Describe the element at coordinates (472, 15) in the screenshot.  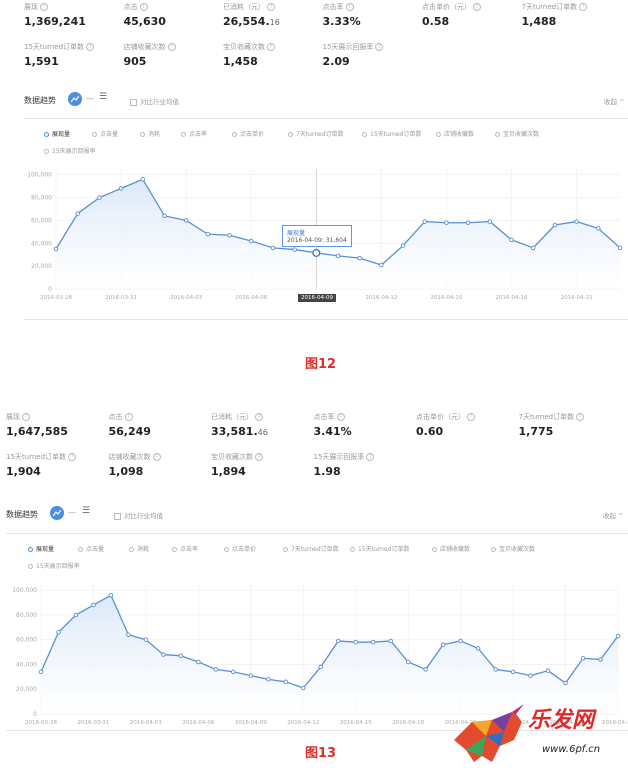
I see `metric-card: 点击单价（元）? 0.58` at that location.